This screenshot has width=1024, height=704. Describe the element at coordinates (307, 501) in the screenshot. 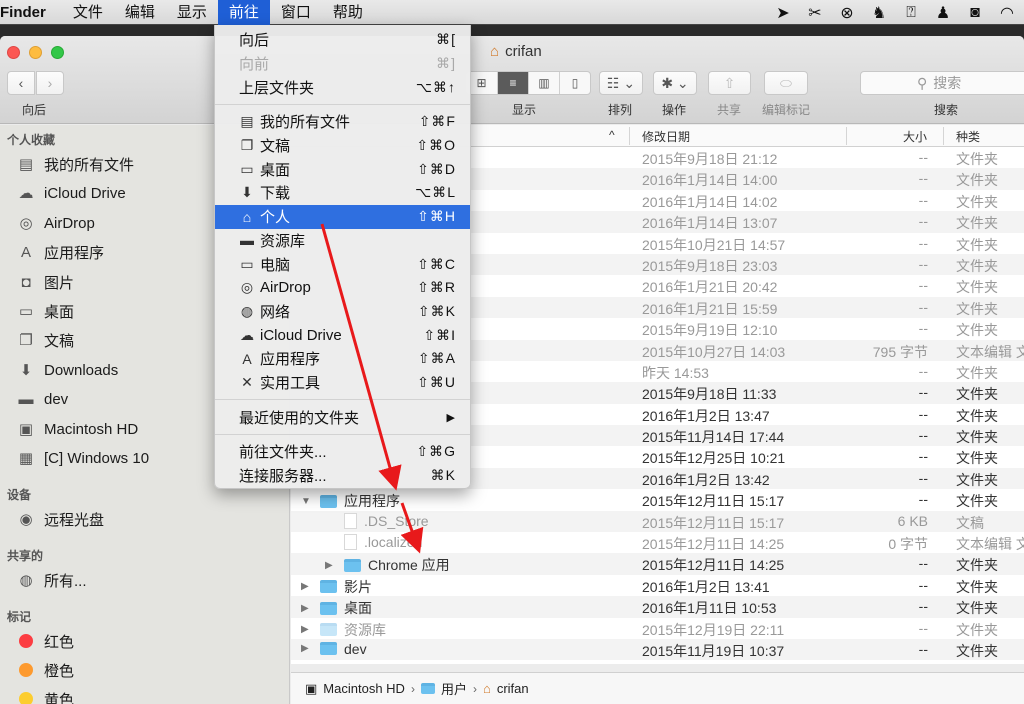

I see `disclosure-open-icon: ▼` at that location.